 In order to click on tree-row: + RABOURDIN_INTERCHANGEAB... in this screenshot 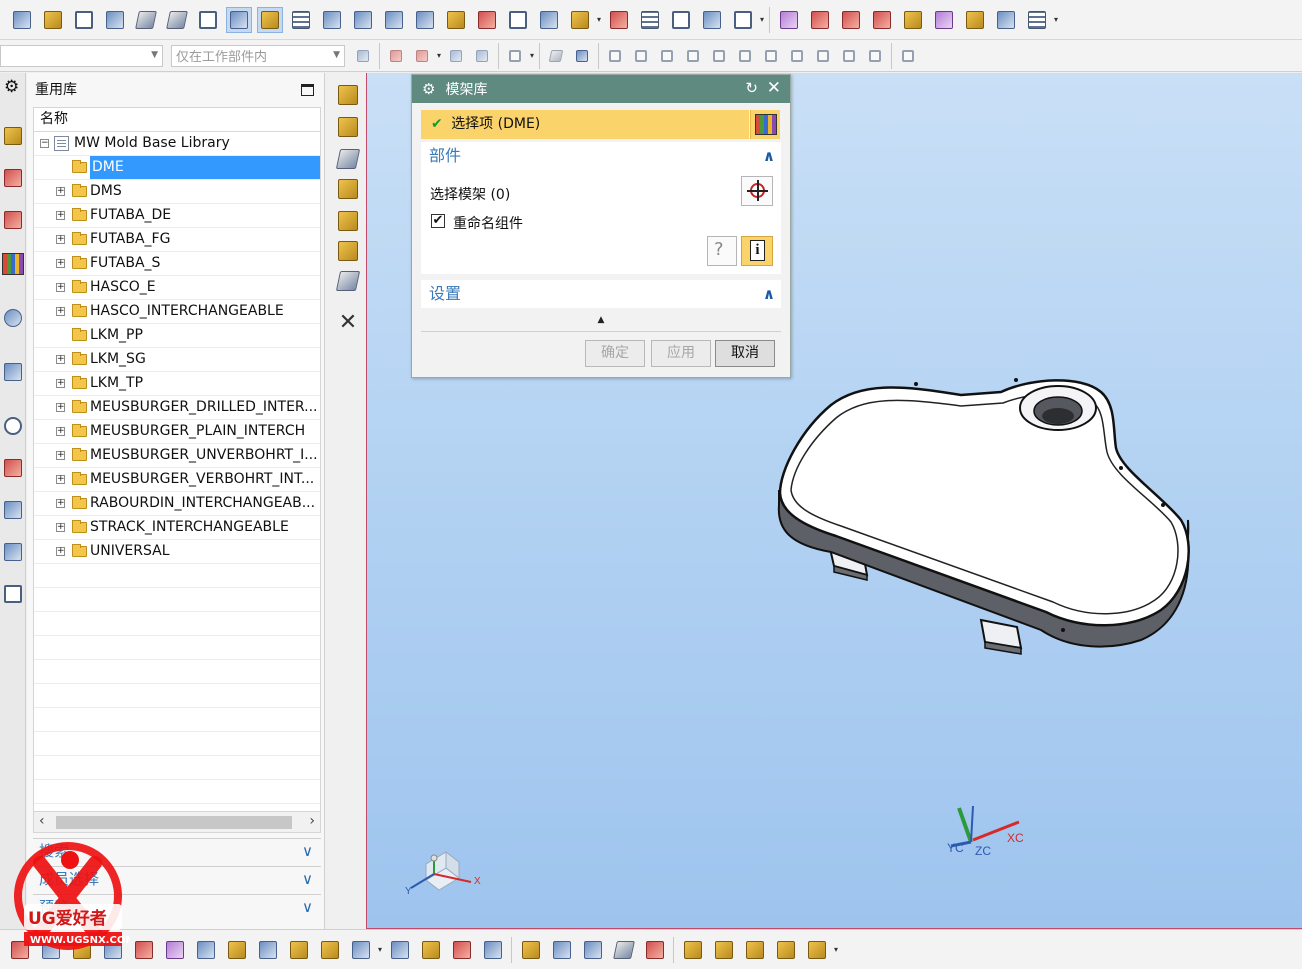, I will do `click(177, 504)`.